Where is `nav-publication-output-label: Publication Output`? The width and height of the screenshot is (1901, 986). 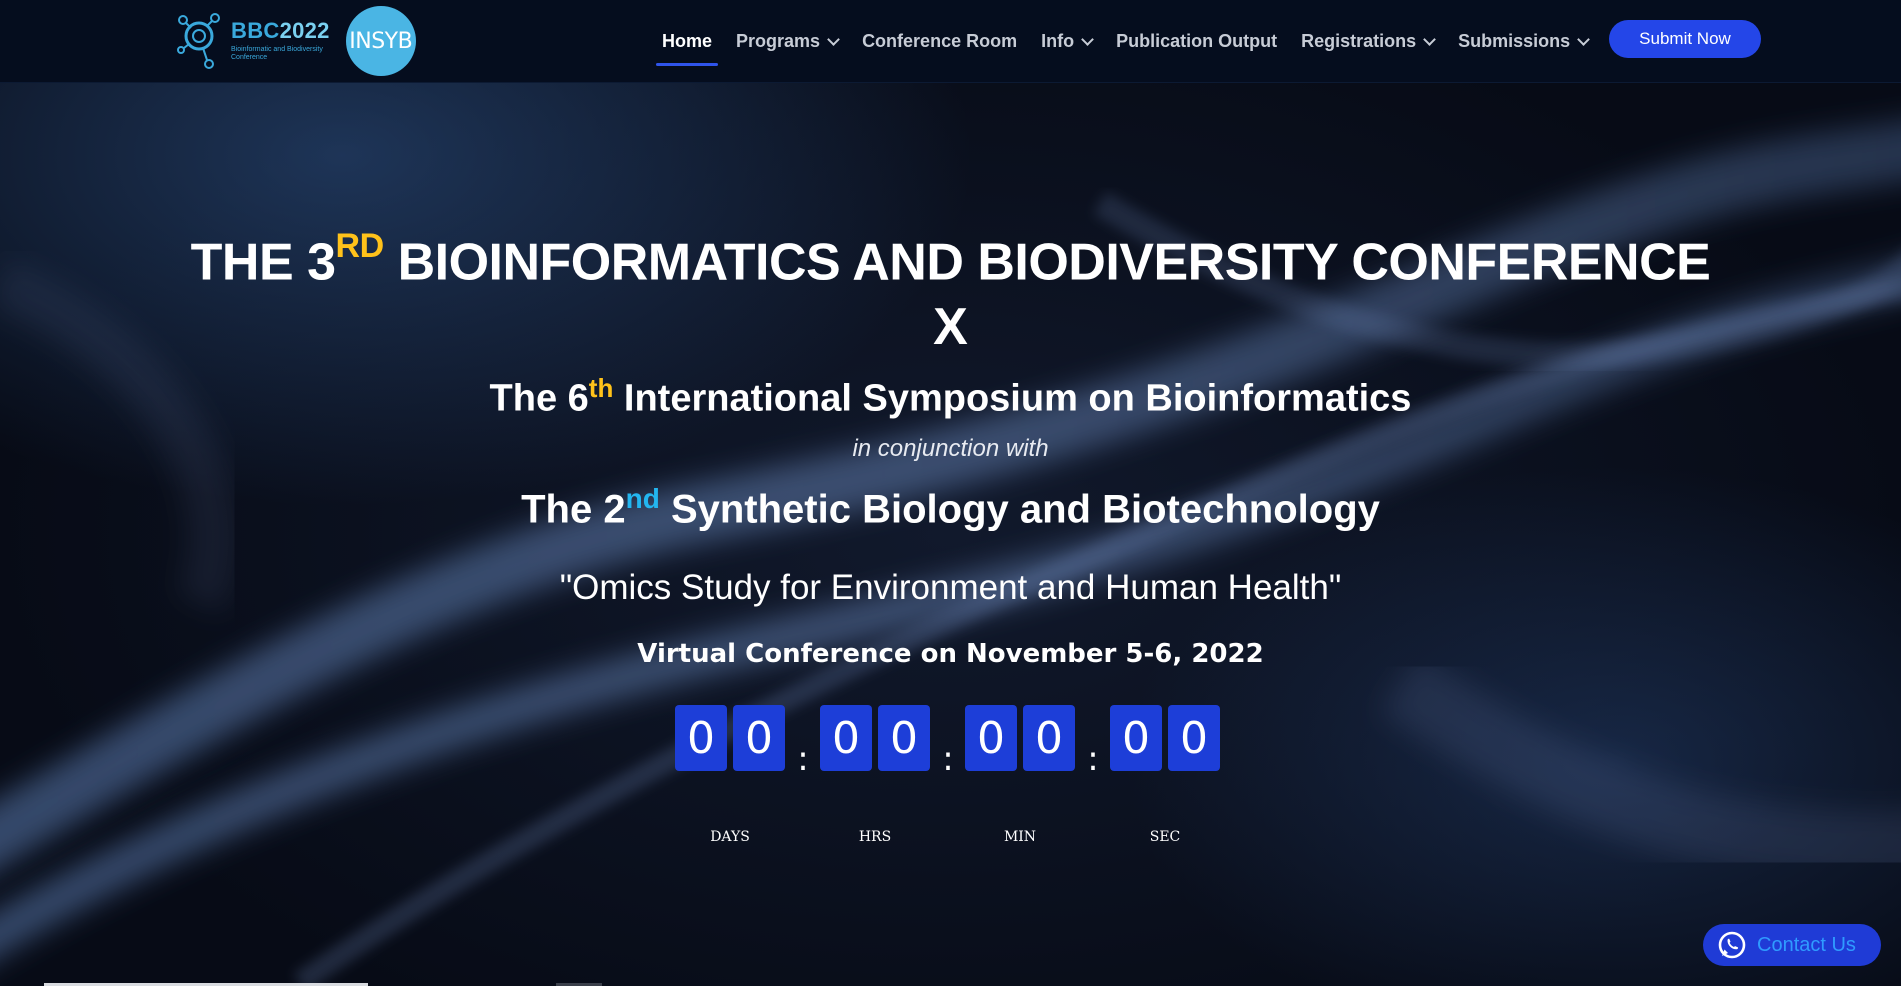
nav-publication-output-label: Publication Output is located at coordinates (1197, 41).